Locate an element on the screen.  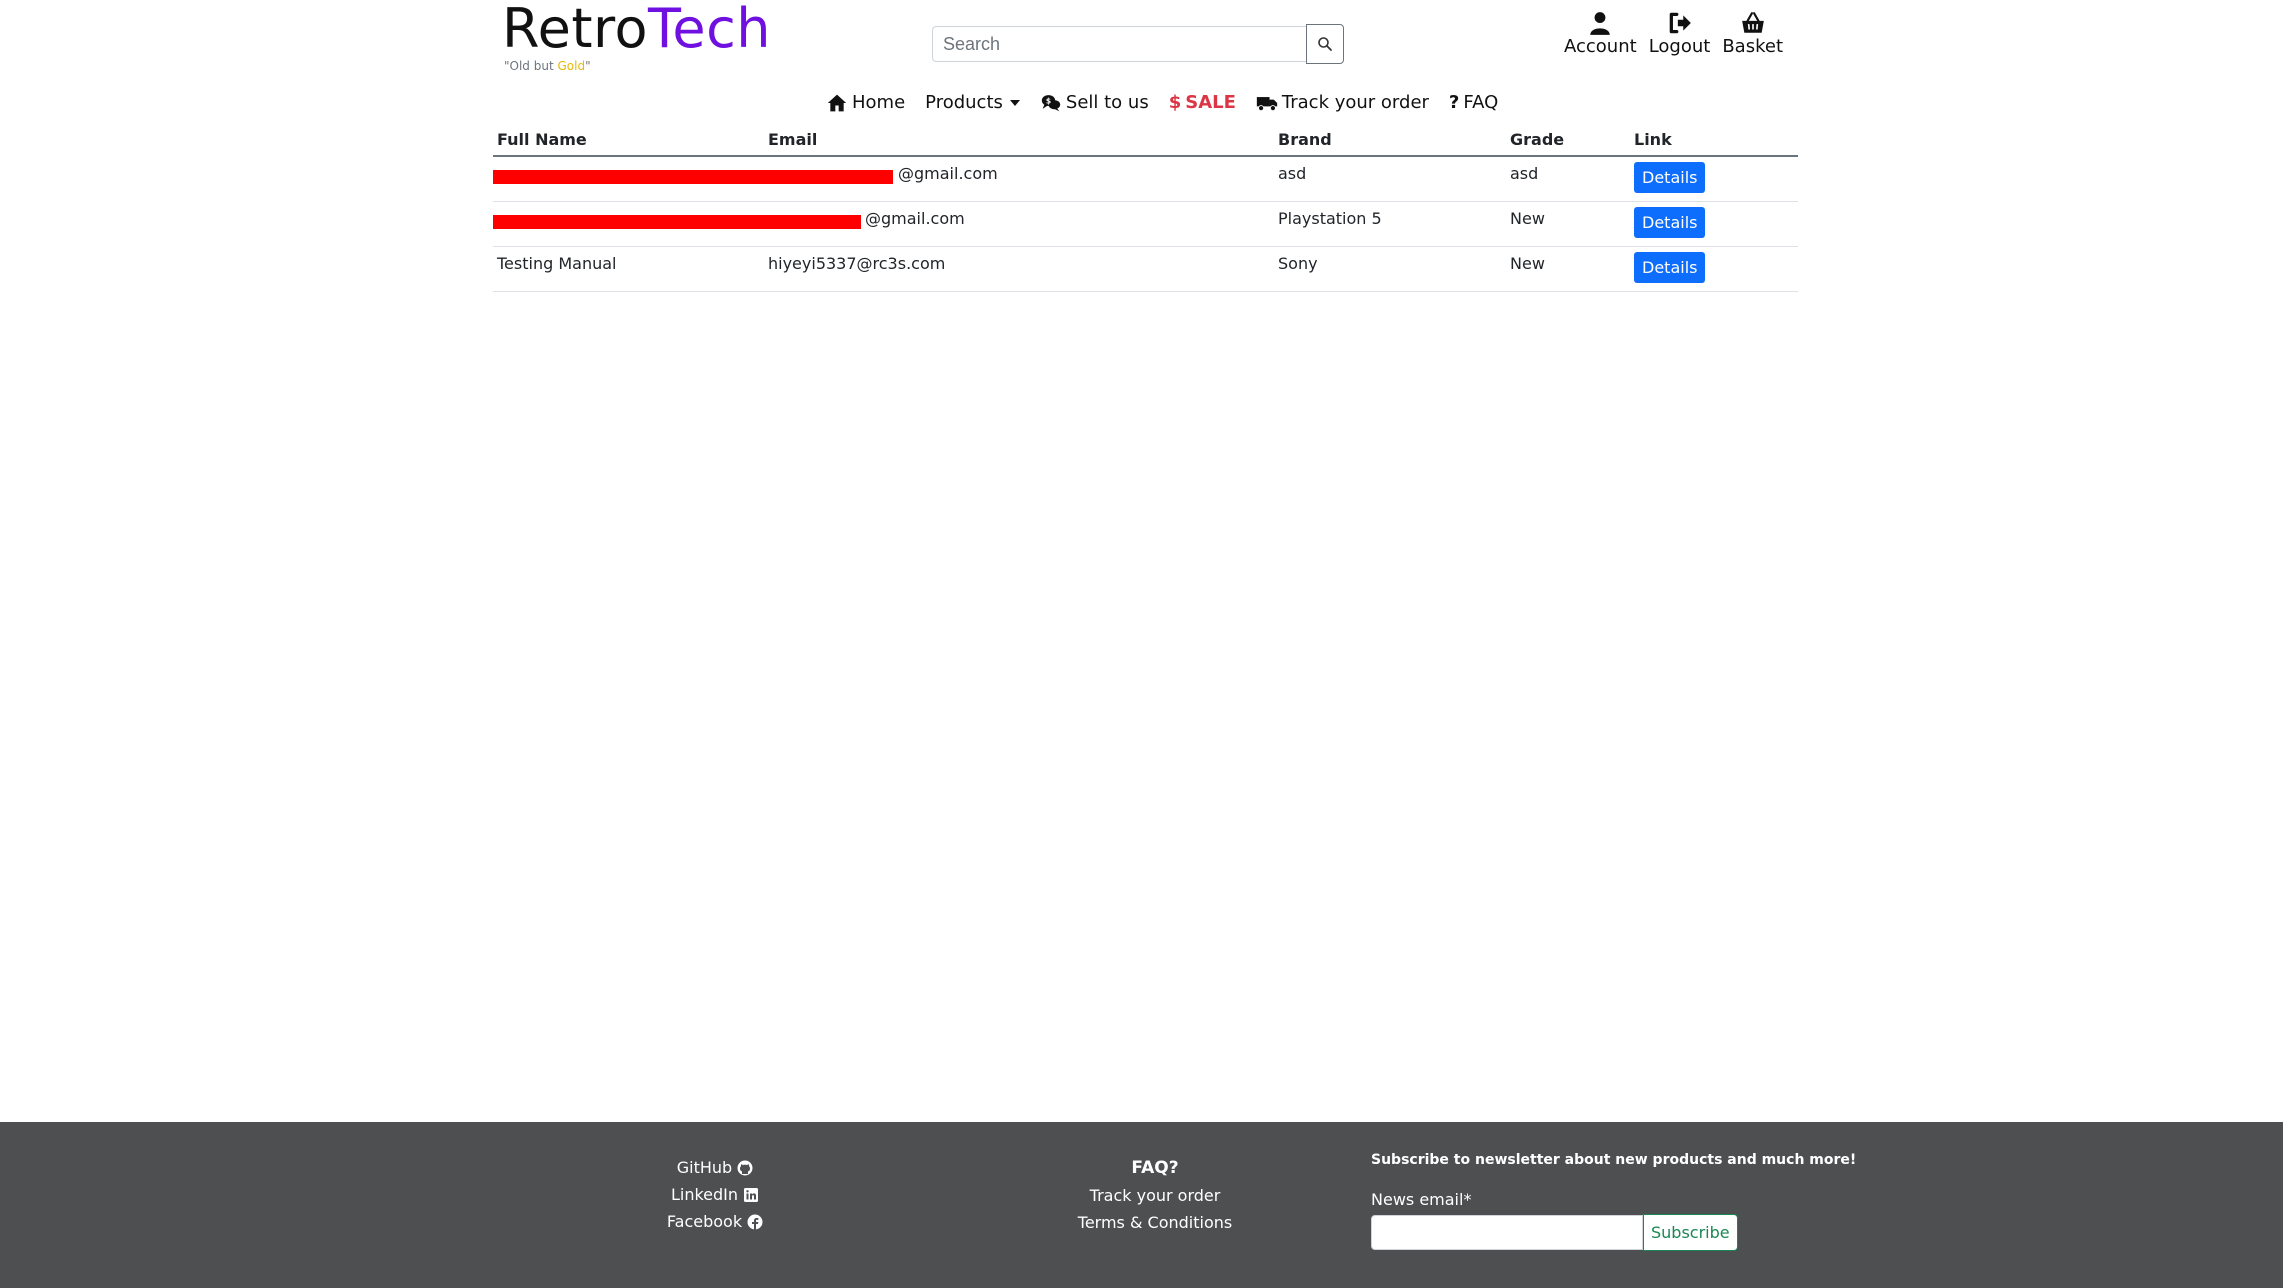
col-email: Email is located at coordinates (1019, 140).